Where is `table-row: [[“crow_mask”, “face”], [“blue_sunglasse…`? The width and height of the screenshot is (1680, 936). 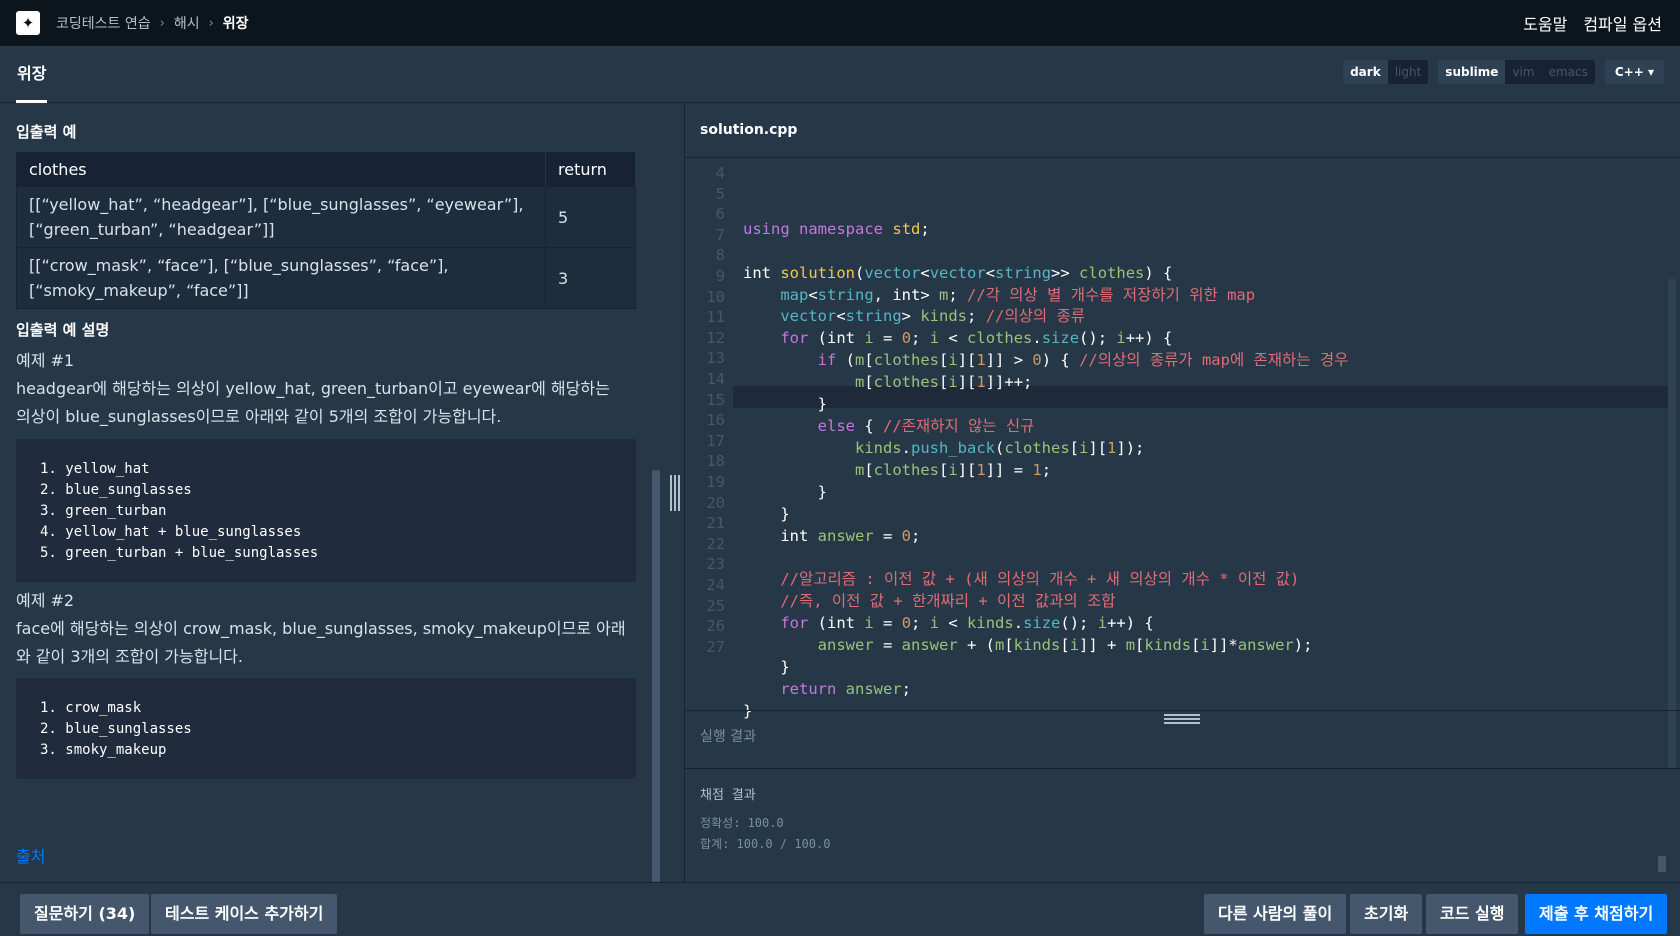 table-row: [[“crow_mask”, “face”], [“blue_sunglasse… is located at coordinates (326, 278).